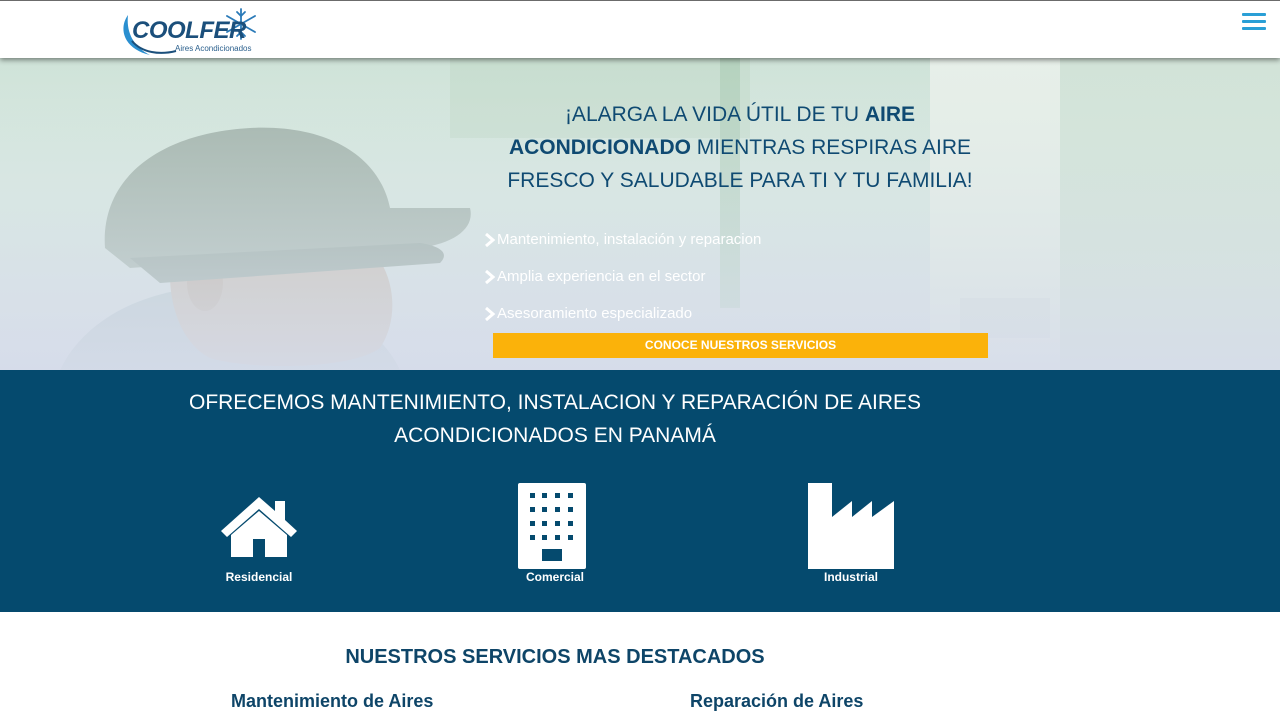  Describe the element at coordinates (851, 577) in the screenshot. I see `category-industrial-label: Industrial` at that location.